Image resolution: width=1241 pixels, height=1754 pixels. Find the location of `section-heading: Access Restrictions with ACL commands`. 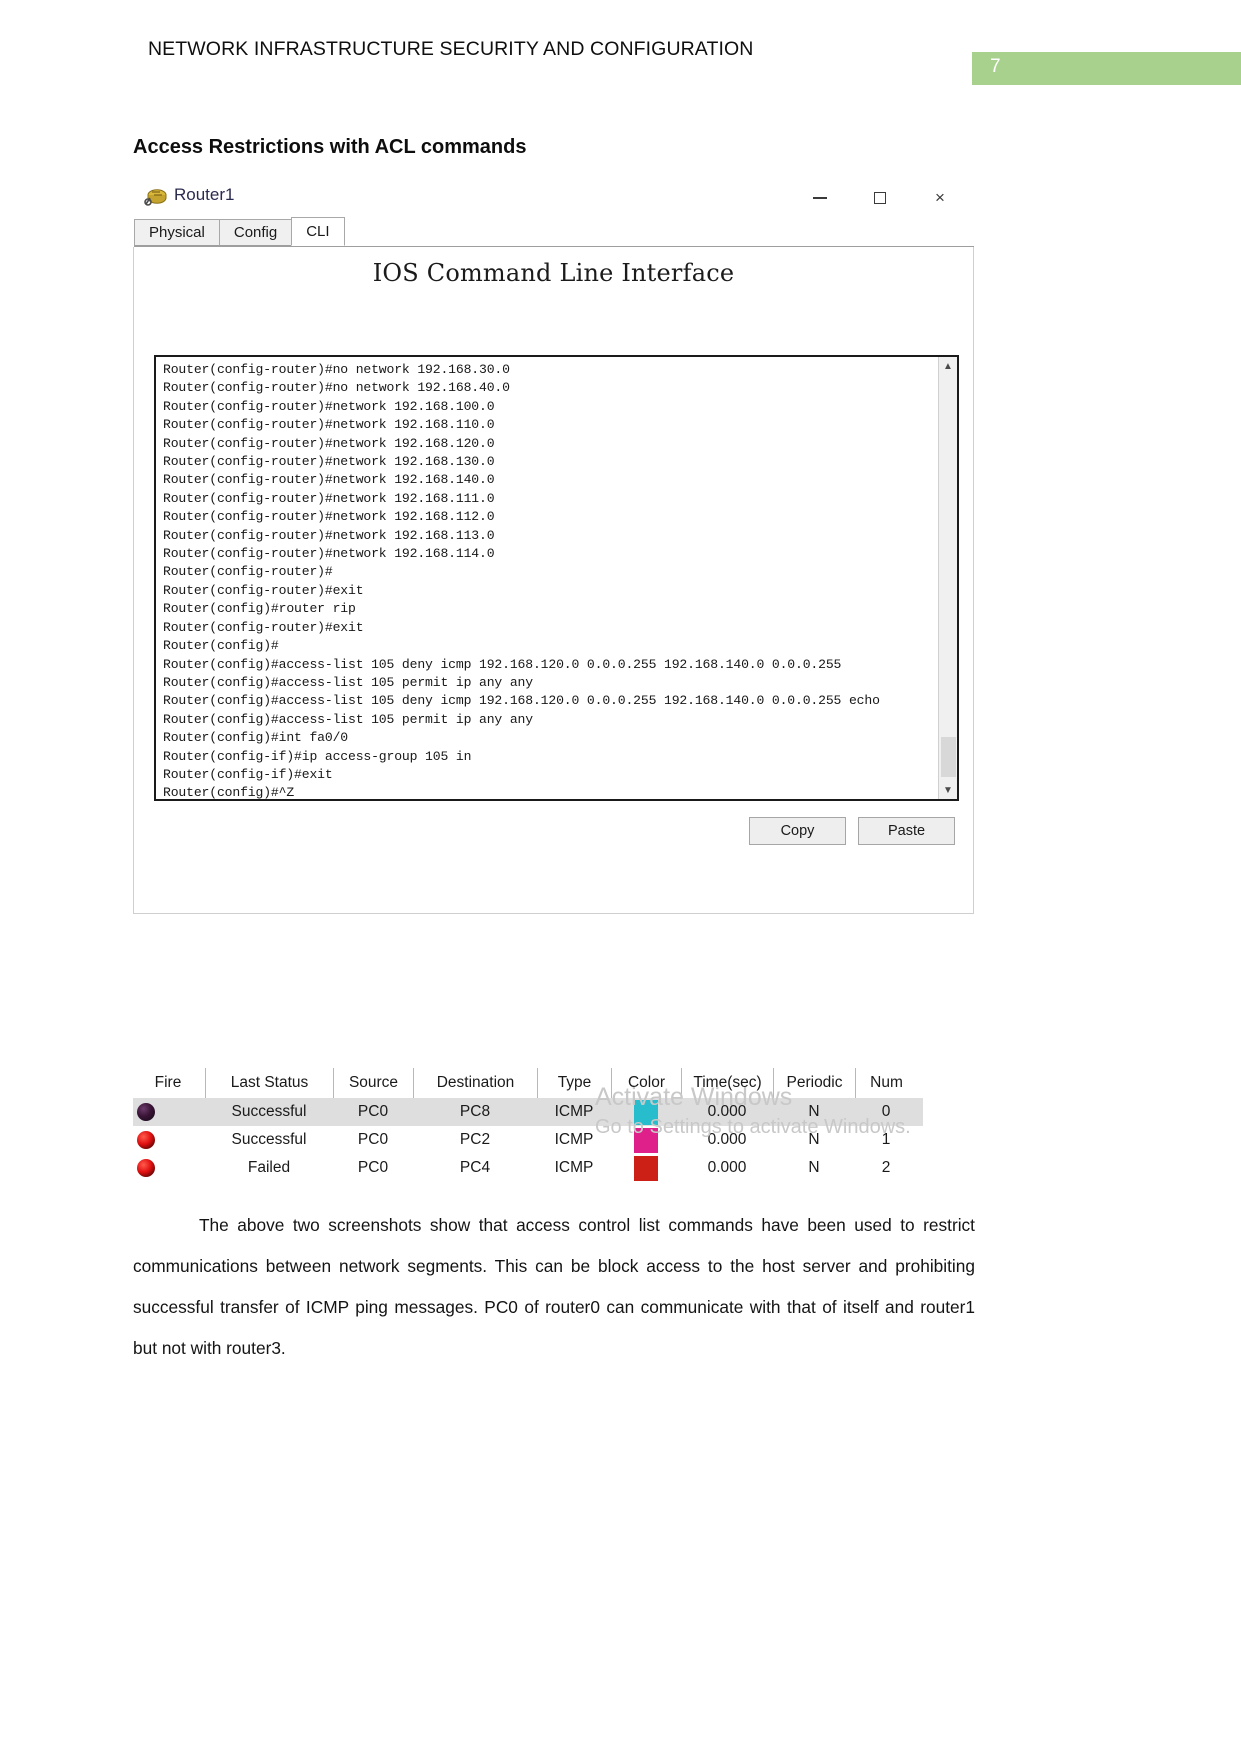

section-heading: Access Restrictions with ACL commands is located at coordinates (330, 147).